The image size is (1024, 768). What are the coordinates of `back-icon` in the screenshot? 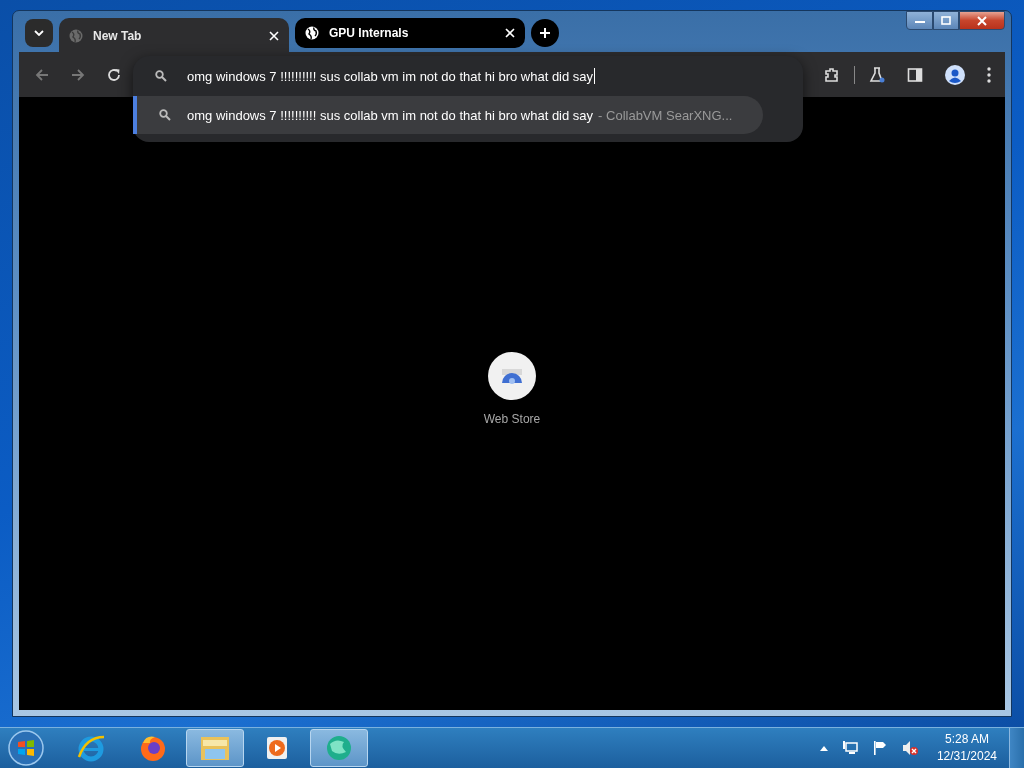 It's located at (42, 74).